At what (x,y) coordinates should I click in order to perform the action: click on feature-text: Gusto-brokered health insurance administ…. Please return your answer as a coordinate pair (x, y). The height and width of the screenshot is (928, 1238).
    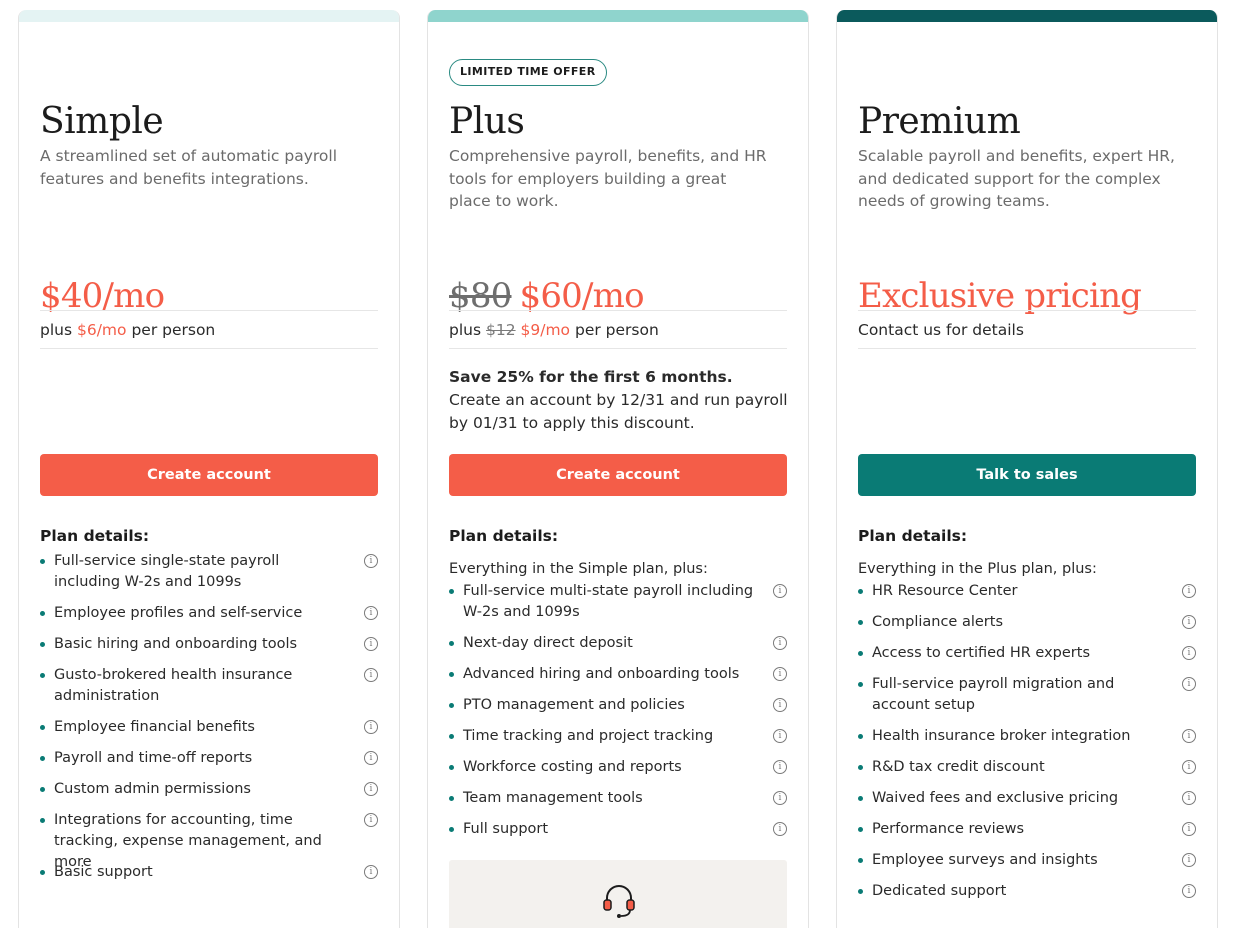
    Looking at the image, I should click on (173, 685).